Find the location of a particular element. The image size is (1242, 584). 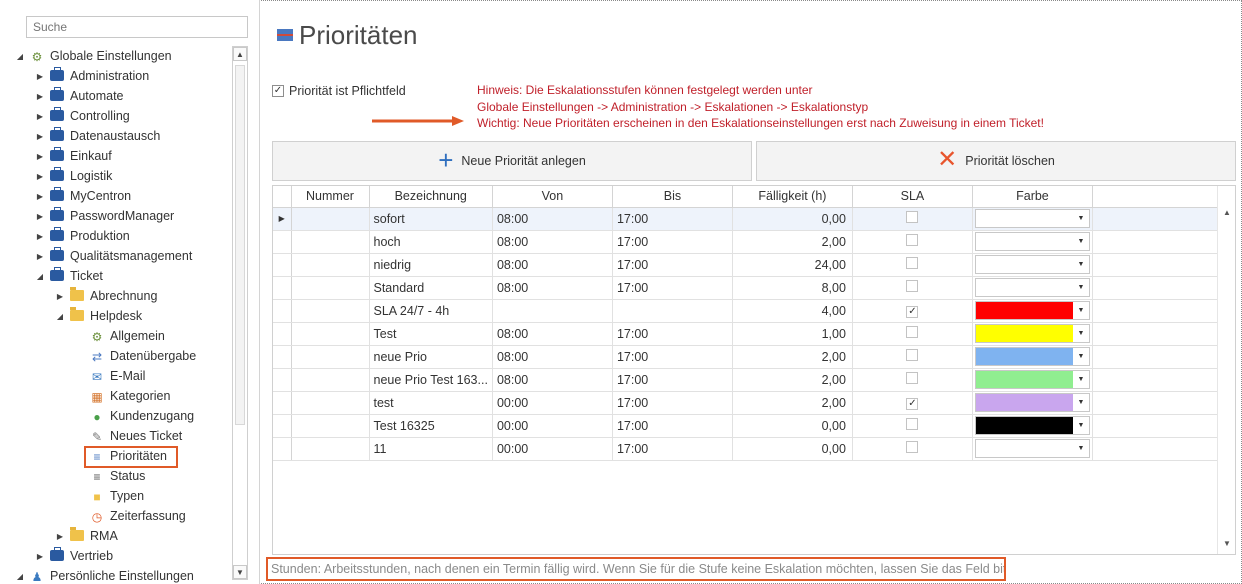

table-row: ▶ sofort 08:00 17:00 0,00 ▼ is located at coordinates (747, 219).